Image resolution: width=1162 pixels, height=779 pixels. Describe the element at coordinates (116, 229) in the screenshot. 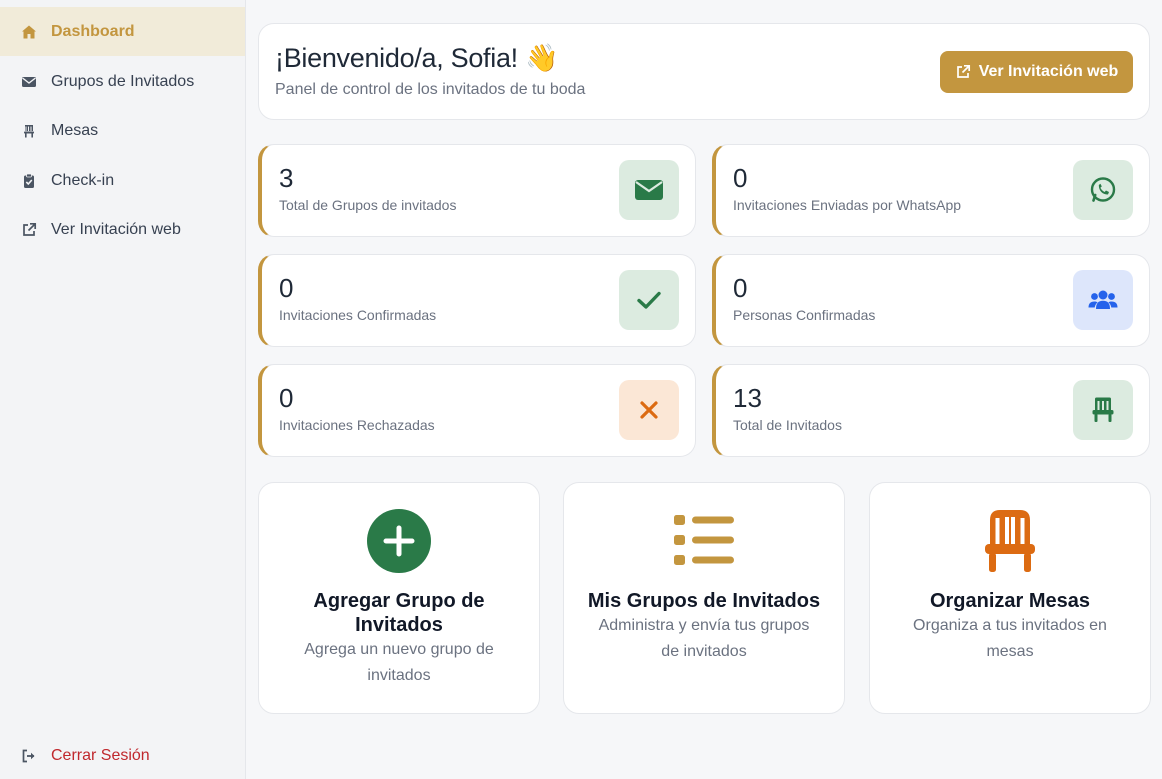

I see `sidebar-item-label: Ver Invitación web` at that location.